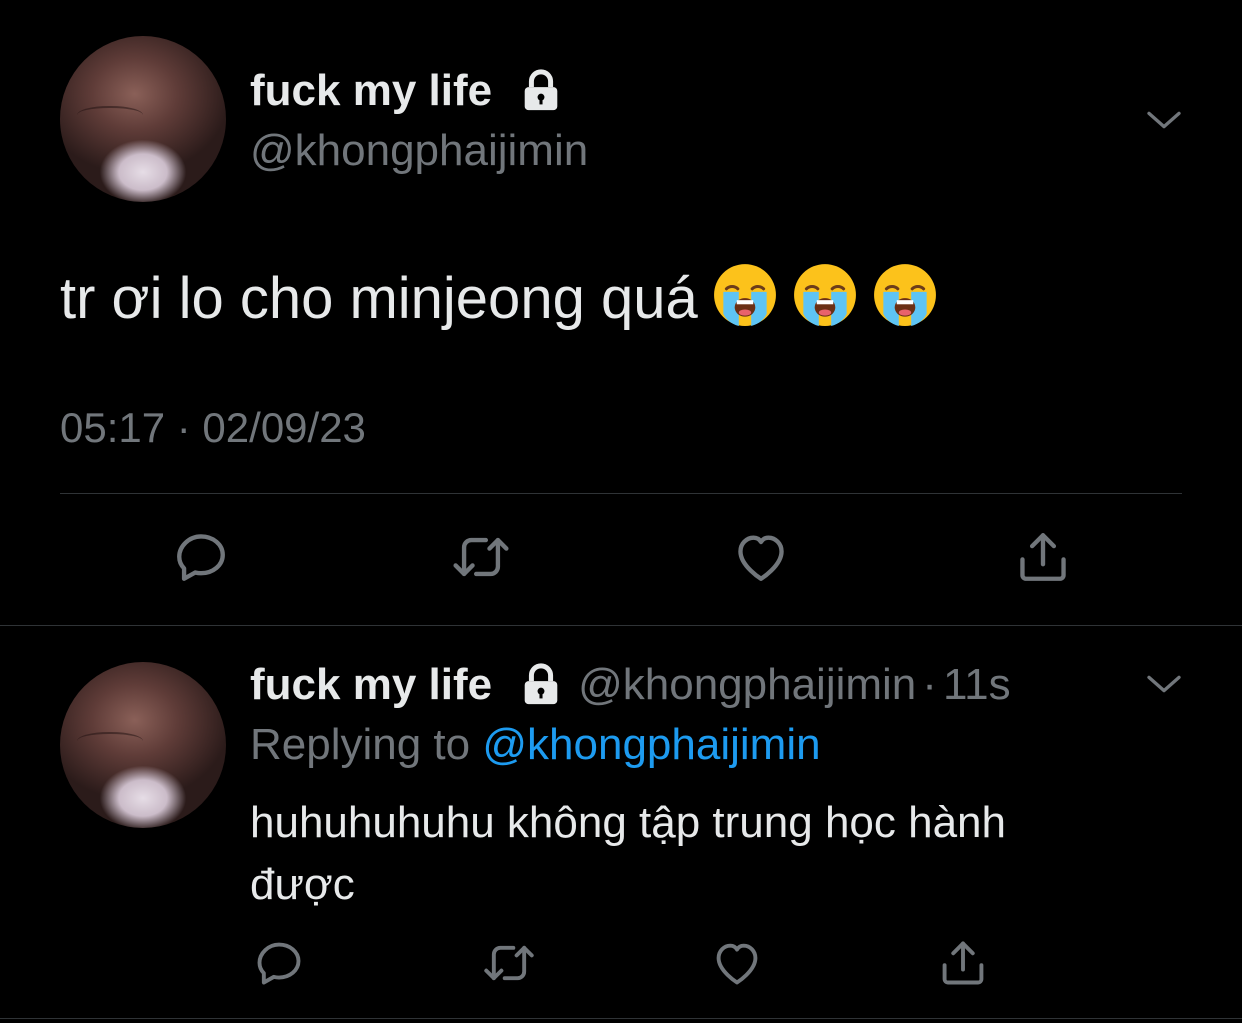 The image size is (1242, 1023). I want to click on divider, so click(621, 493).